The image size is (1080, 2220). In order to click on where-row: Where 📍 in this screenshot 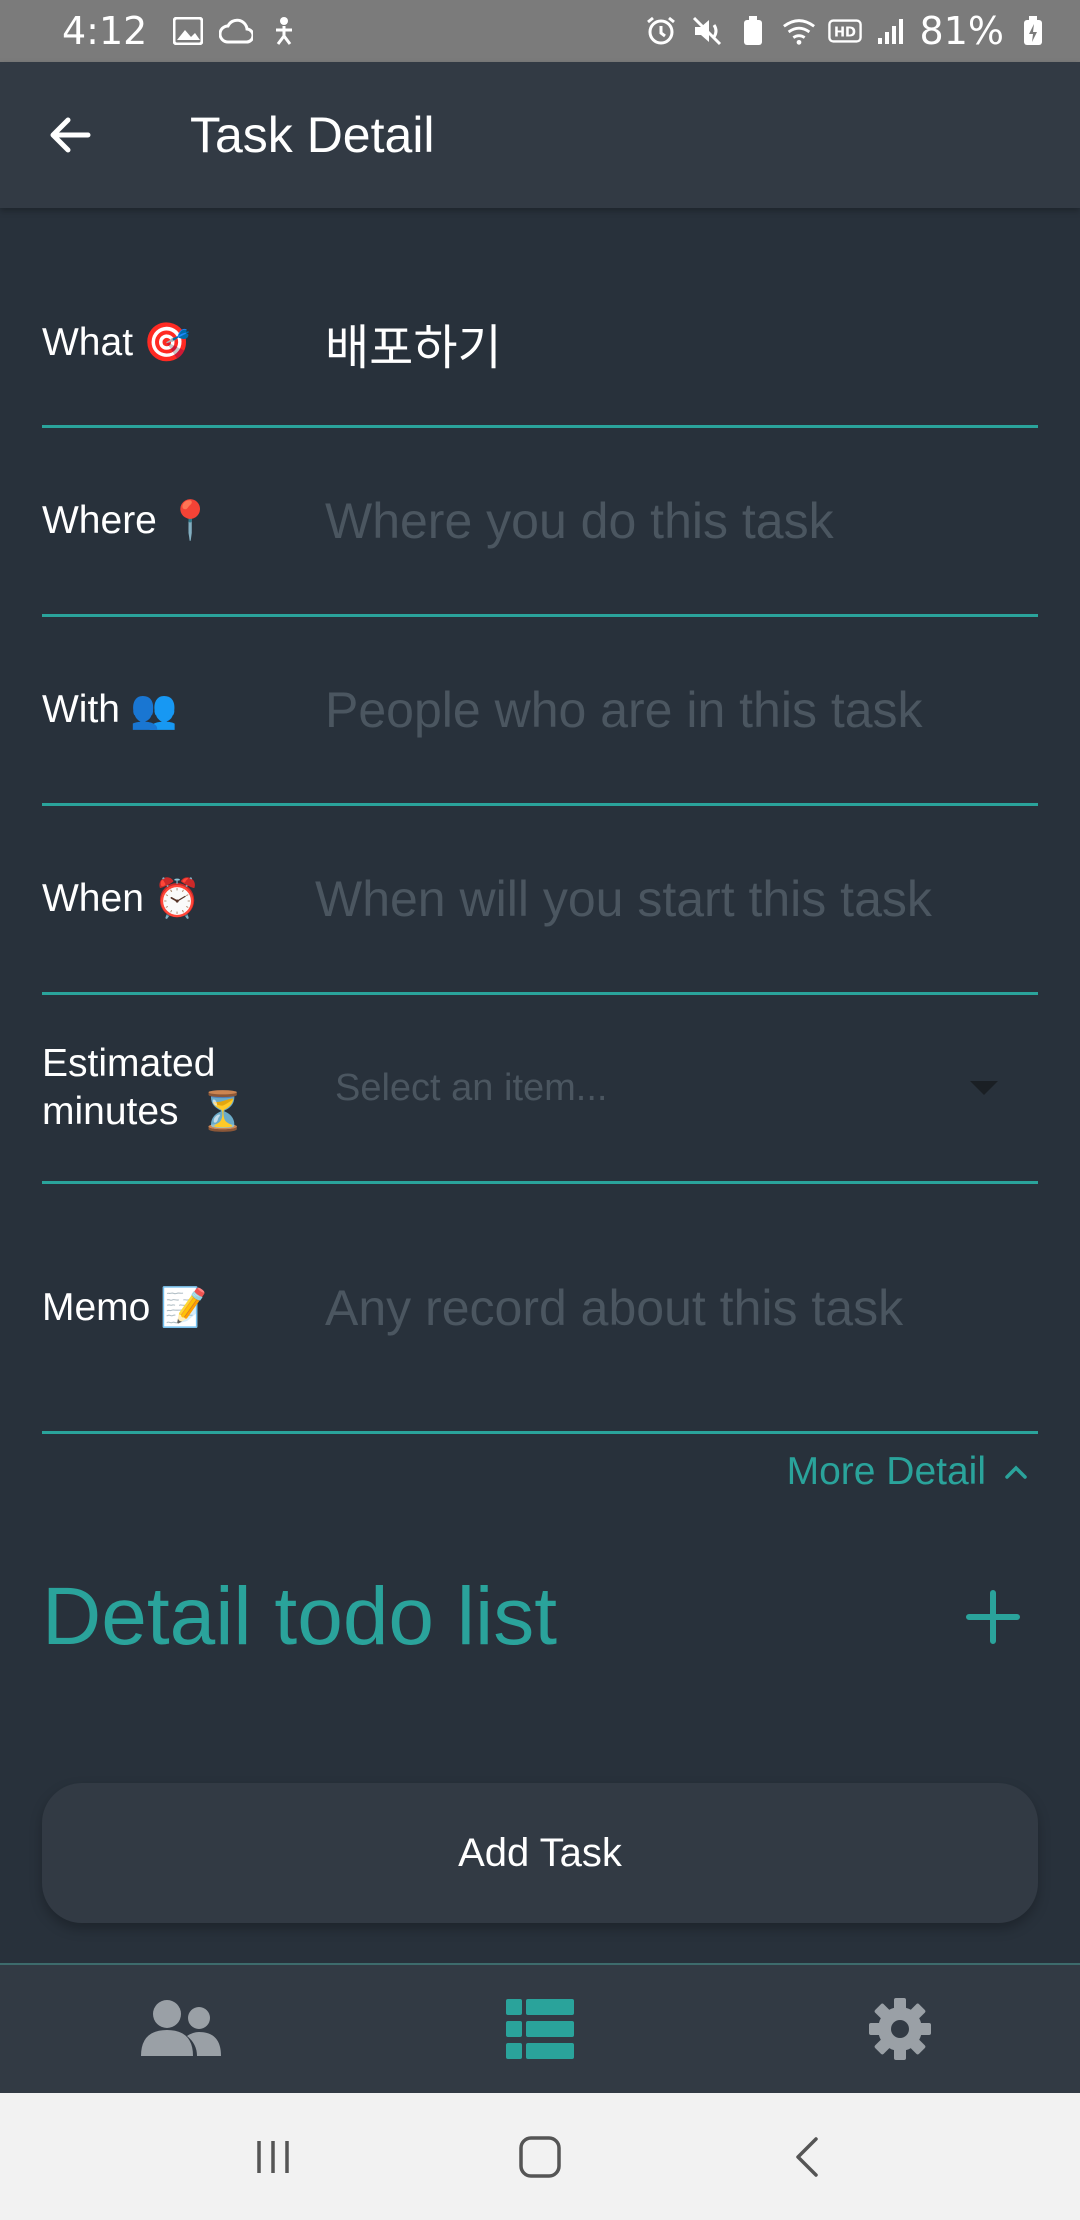, I will do `click(540, 522)`.